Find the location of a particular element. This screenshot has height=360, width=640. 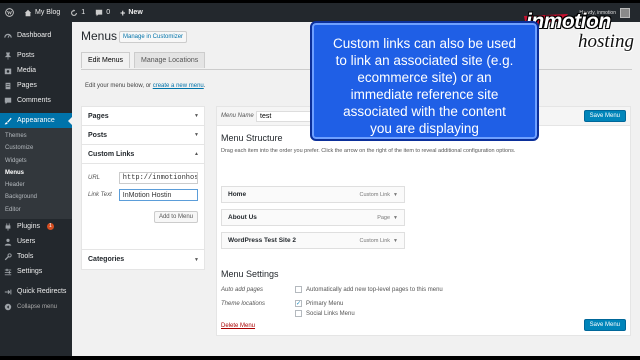

auto-add-checkbox is located at coordinates (298, 289).